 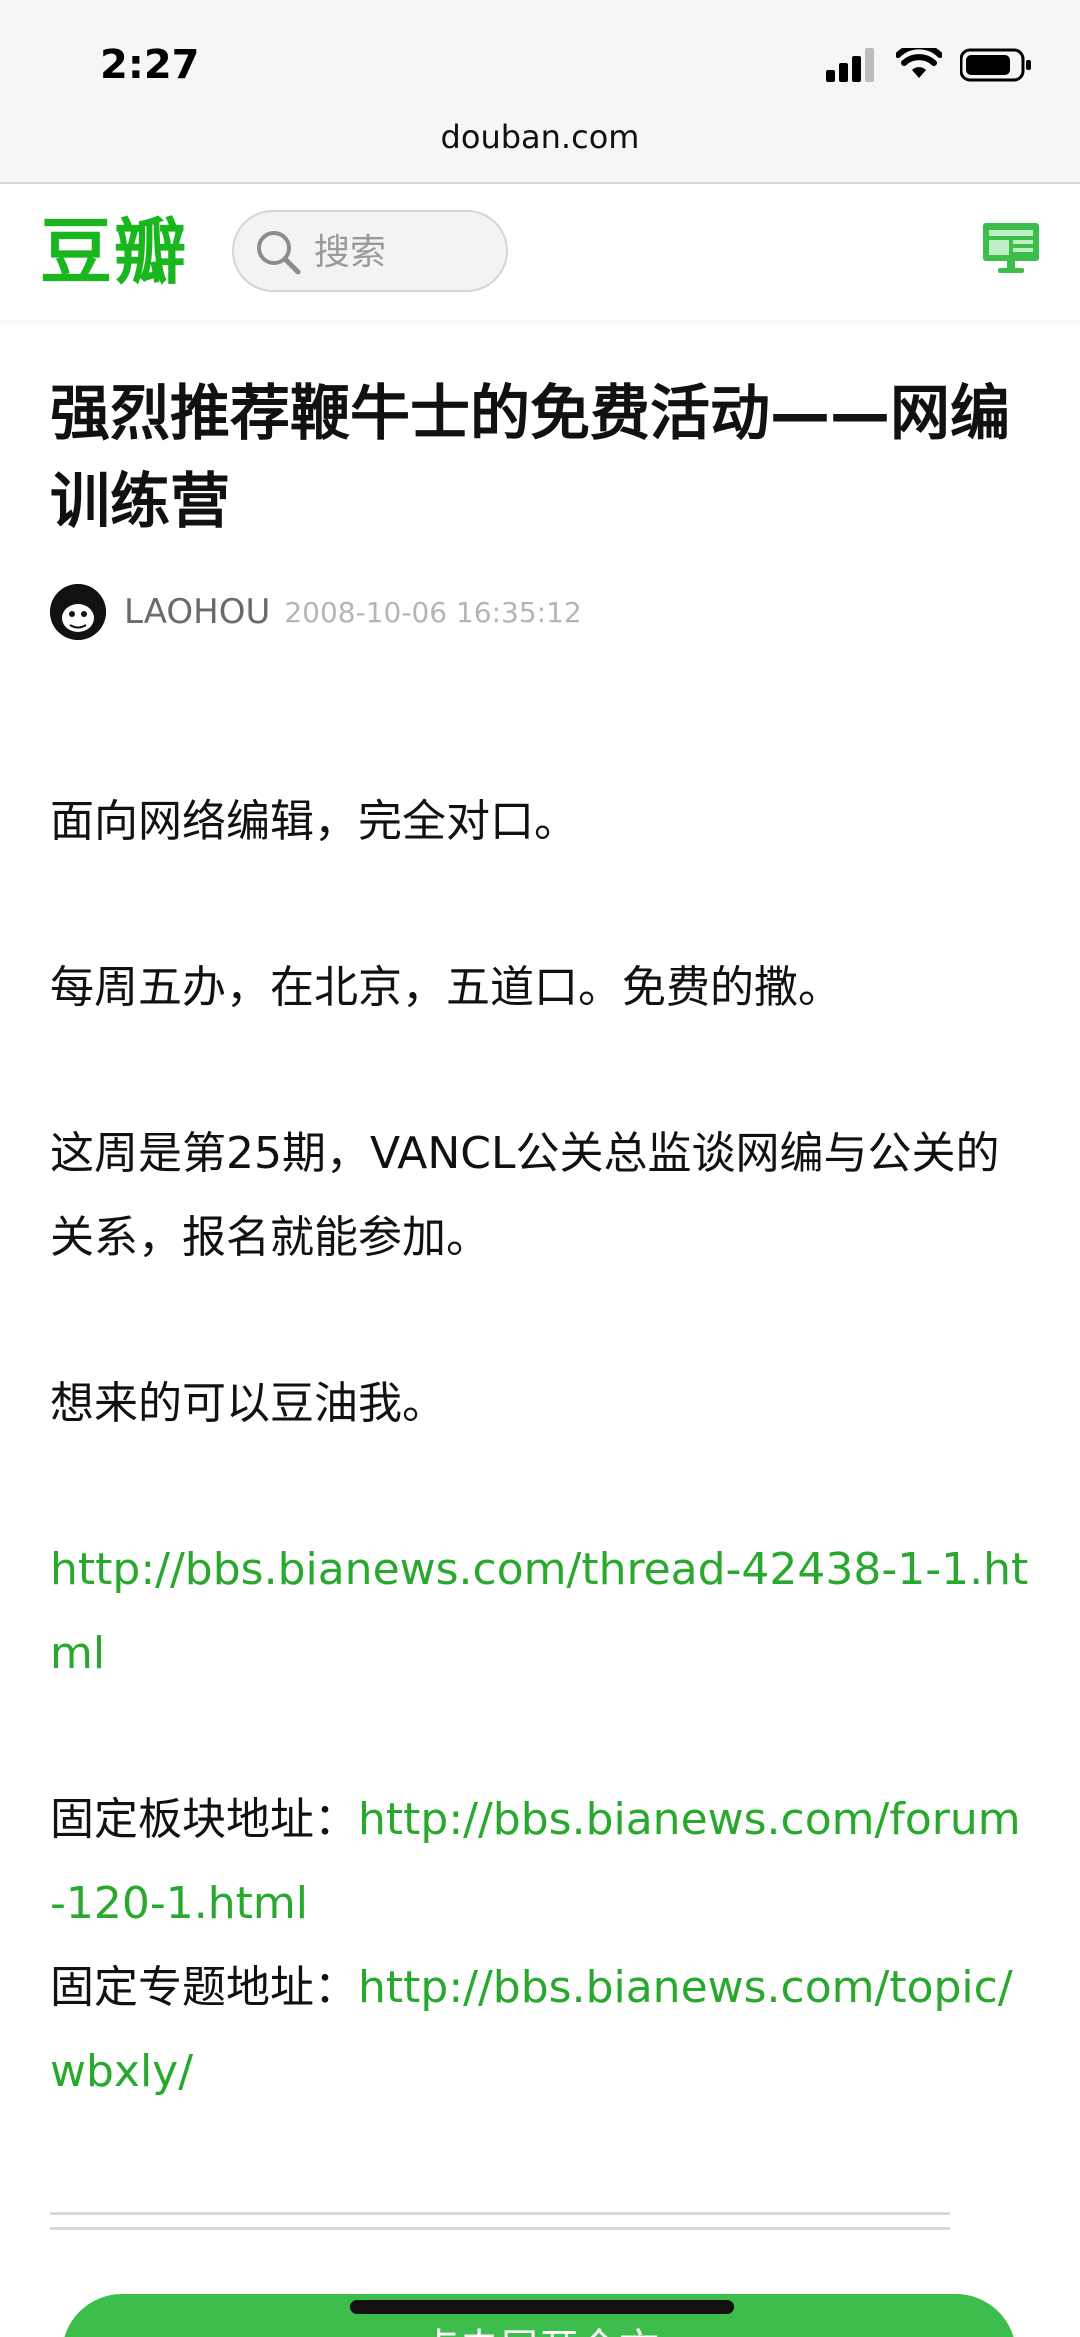 What do you see at coordinates (433, 612) in the screenshot?
I see `post-date: 2008-10-06 16:35:12` at bounding box center [433, 612].